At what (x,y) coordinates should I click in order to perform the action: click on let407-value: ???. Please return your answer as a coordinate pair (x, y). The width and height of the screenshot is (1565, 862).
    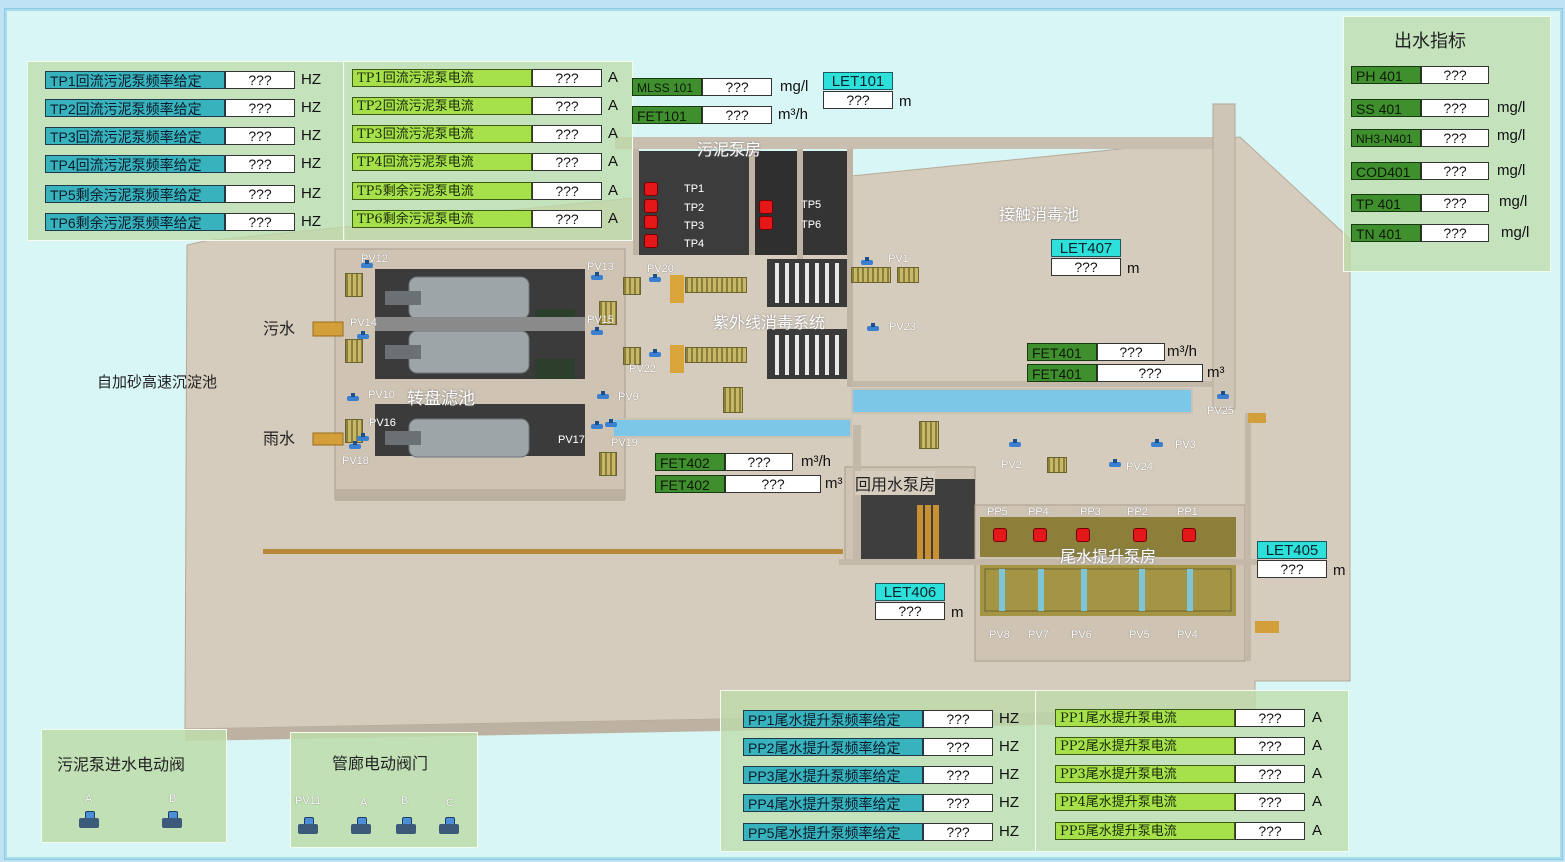
    Looking at the image, I should click on (1086, 267).